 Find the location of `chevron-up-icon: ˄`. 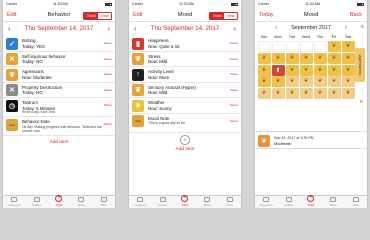

chevron-up-icon: ˄ is located at coordinates (362, 28).